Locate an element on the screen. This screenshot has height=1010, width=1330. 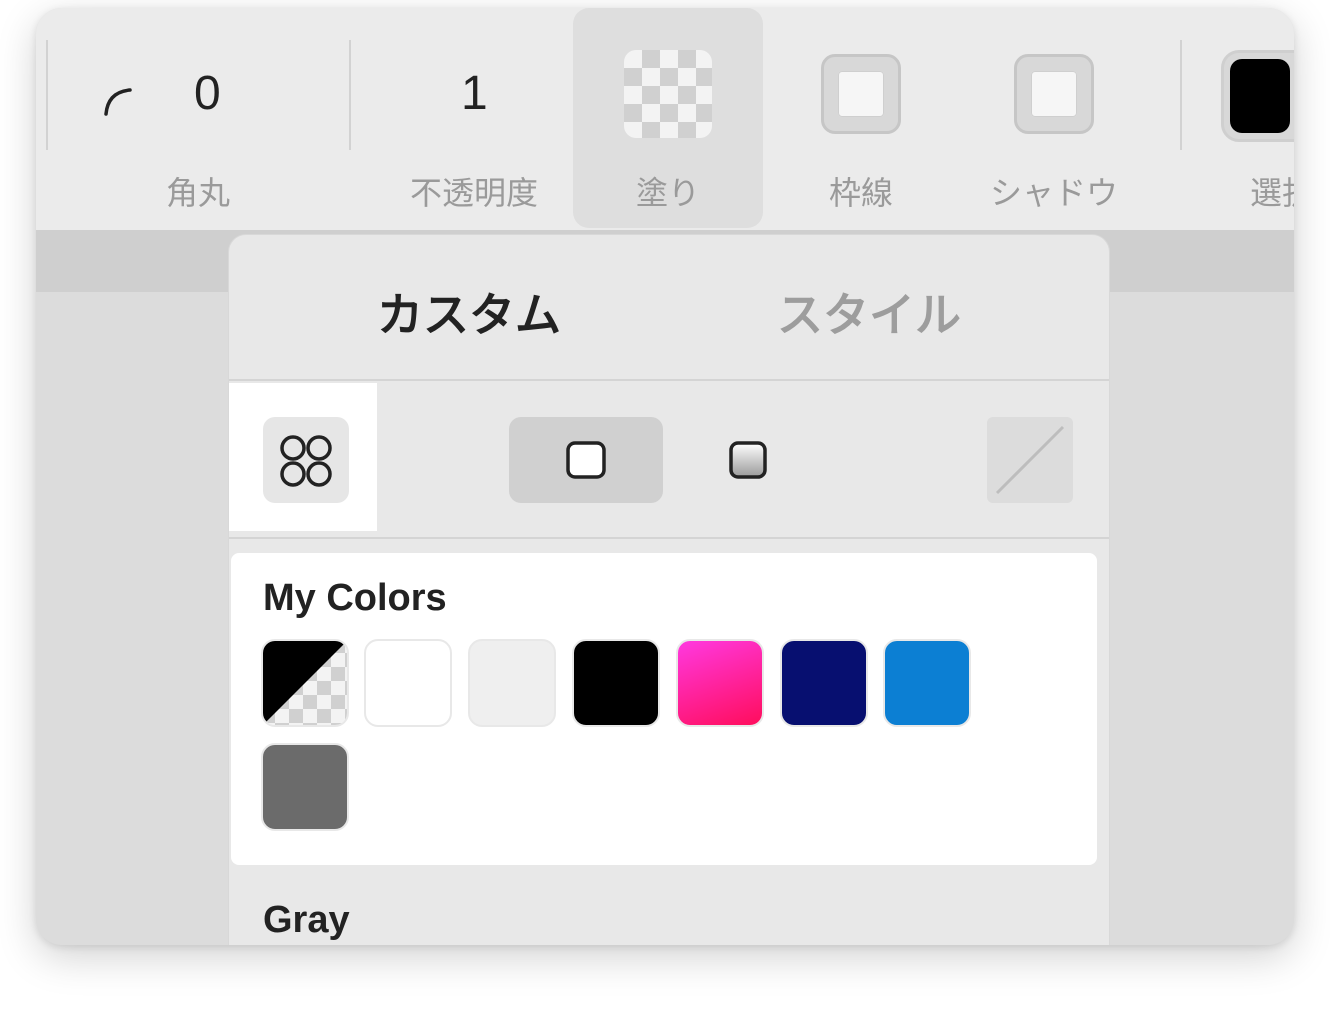
fill-tool-button: 塗り is located at coordinates (668, 118).